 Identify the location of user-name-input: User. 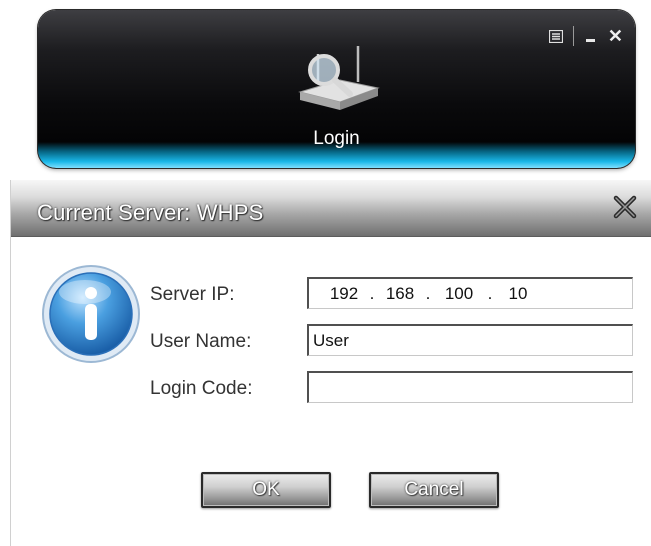
(470, 340).